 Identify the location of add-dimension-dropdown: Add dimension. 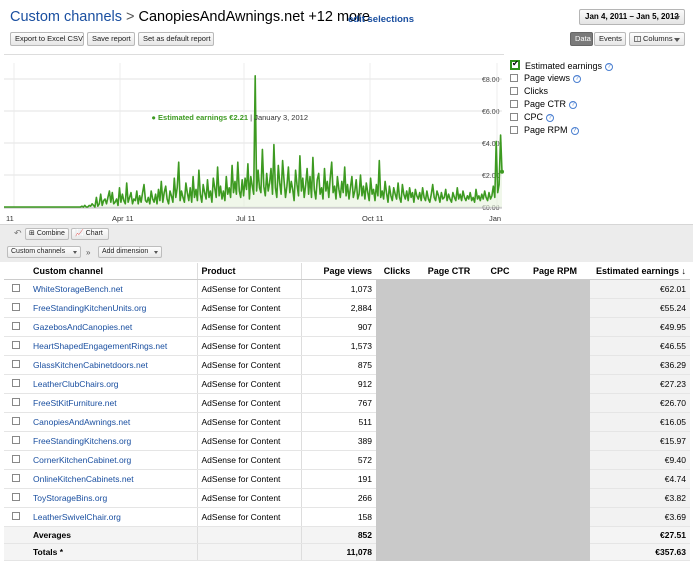
(130, 252).